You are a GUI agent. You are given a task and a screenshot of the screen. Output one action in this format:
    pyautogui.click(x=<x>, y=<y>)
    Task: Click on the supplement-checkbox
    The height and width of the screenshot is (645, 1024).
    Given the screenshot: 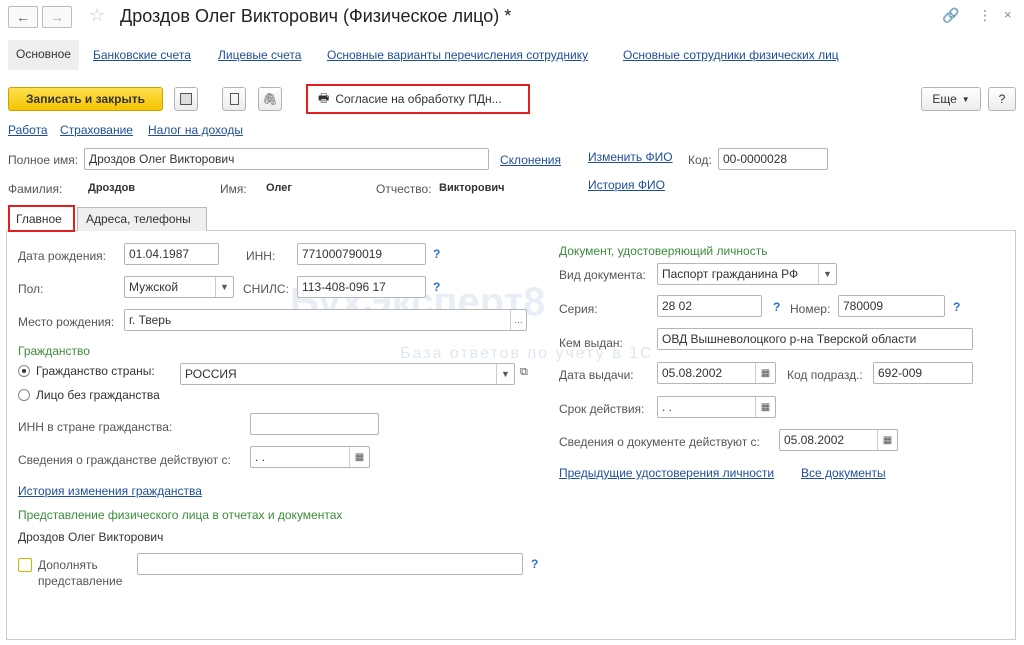 What is the action you would take?
    pyautogui.click(x=25, y=565)
    